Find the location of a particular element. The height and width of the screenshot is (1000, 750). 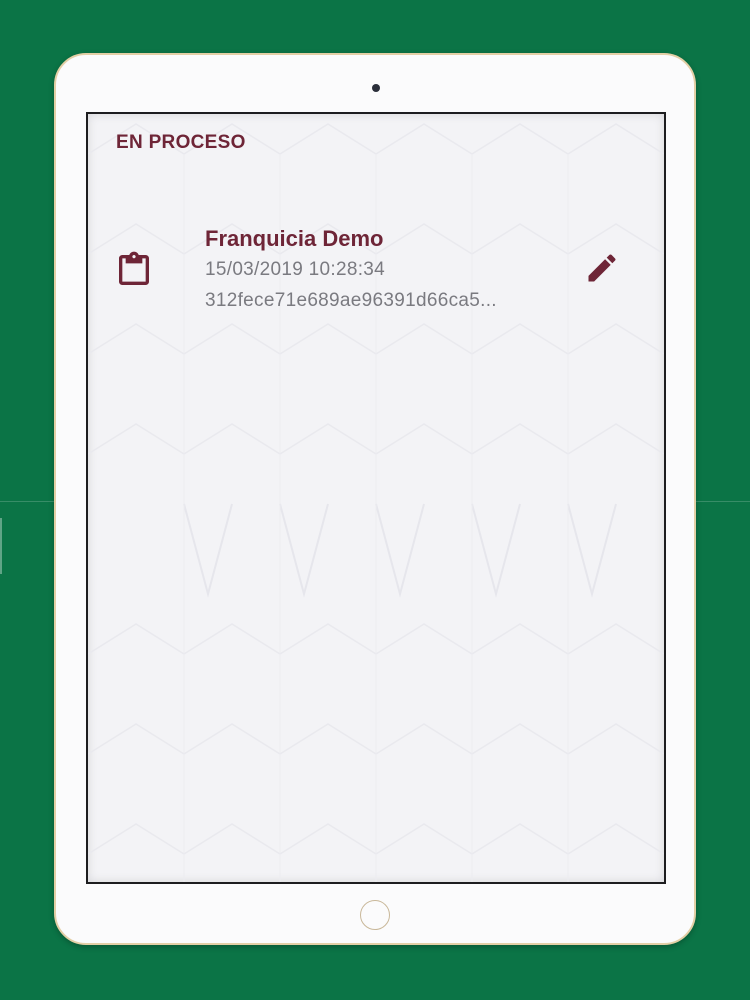

home-button is located at coordinates (375, 915).